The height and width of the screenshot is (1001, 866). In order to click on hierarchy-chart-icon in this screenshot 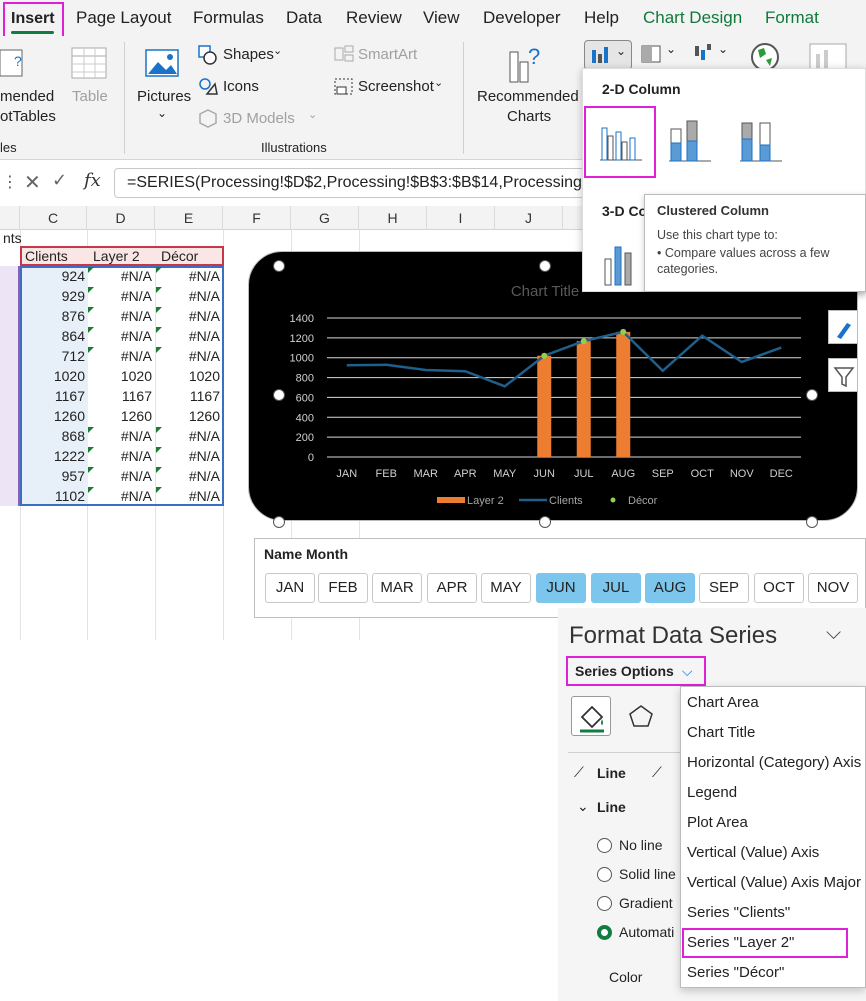, I will do `click(651, 54)`.